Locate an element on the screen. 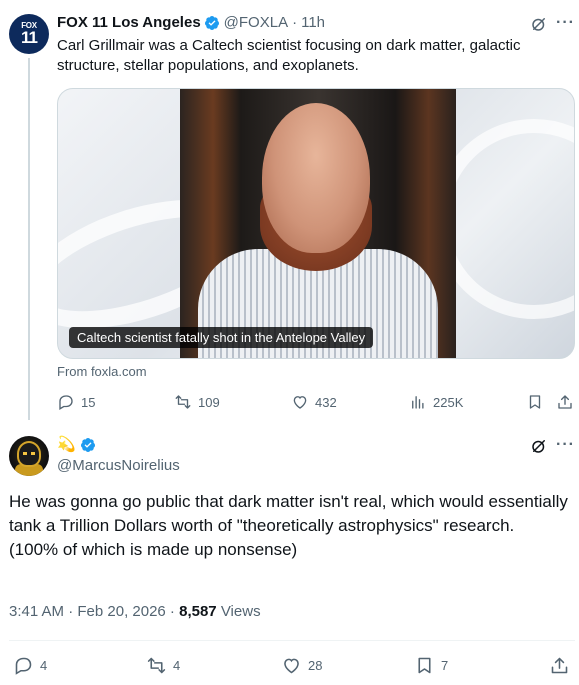 This screenshot has height=685, width=579. divider is located at coordinates (292, 640).